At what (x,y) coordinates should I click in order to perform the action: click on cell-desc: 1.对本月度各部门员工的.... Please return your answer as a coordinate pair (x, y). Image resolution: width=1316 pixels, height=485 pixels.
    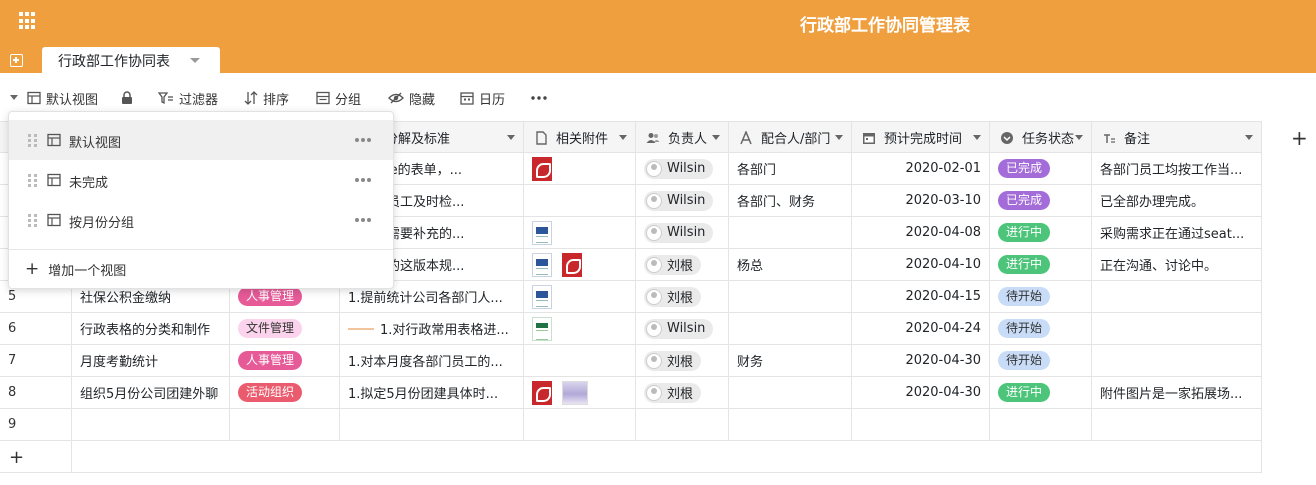
    Looking at the image, I should click on (432, 360).